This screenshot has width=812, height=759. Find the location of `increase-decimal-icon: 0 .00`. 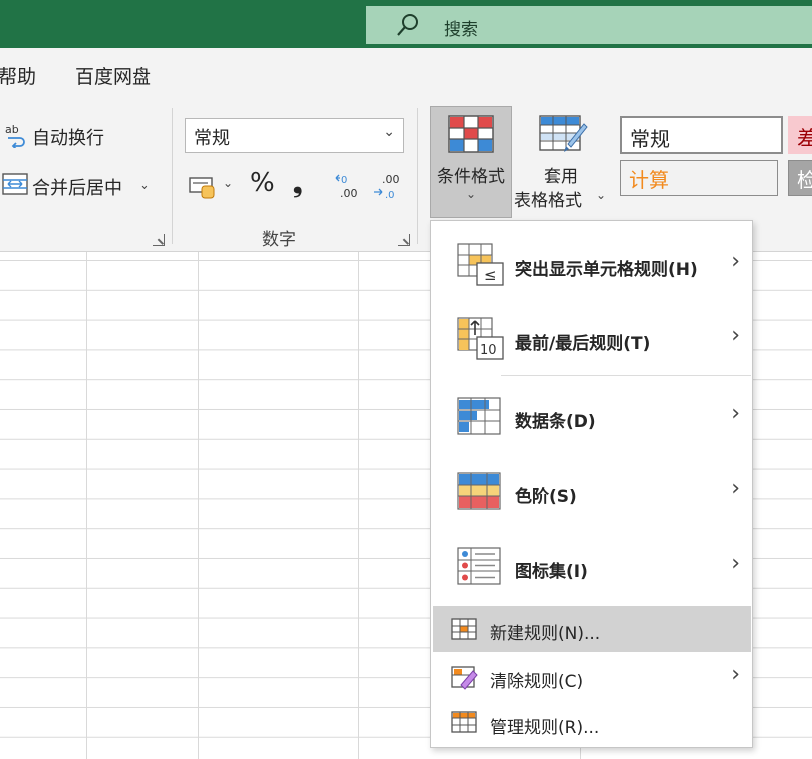

increase-decimal-icon: 0 .00 is located at coordinates (349, 187).